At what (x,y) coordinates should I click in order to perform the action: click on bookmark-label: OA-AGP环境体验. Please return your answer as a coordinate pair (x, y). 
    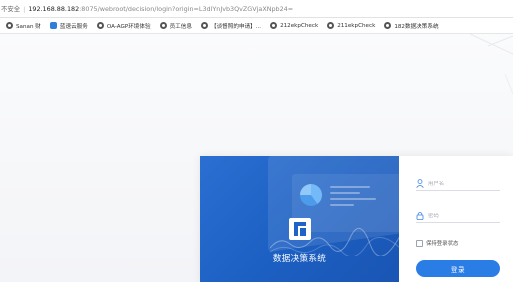
    Looking at the image, I should click on (128, 26).